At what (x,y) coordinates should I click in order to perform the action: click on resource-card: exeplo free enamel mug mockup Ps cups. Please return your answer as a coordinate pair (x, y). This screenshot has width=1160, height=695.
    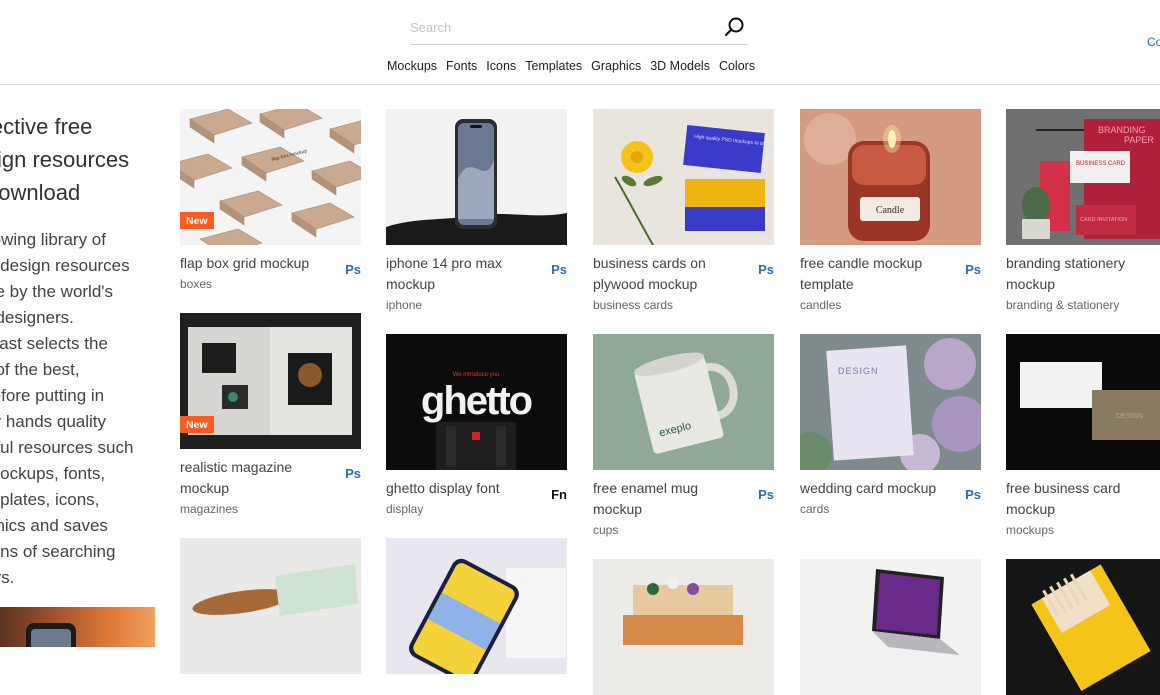
    Looking at the image, I should click on (683, 435).